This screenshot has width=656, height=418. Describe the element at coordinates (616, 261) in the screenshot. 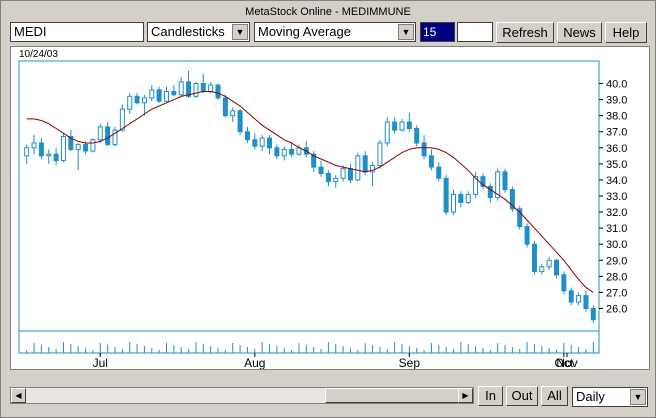

I see `y-tick-label: 29.0` at that location.